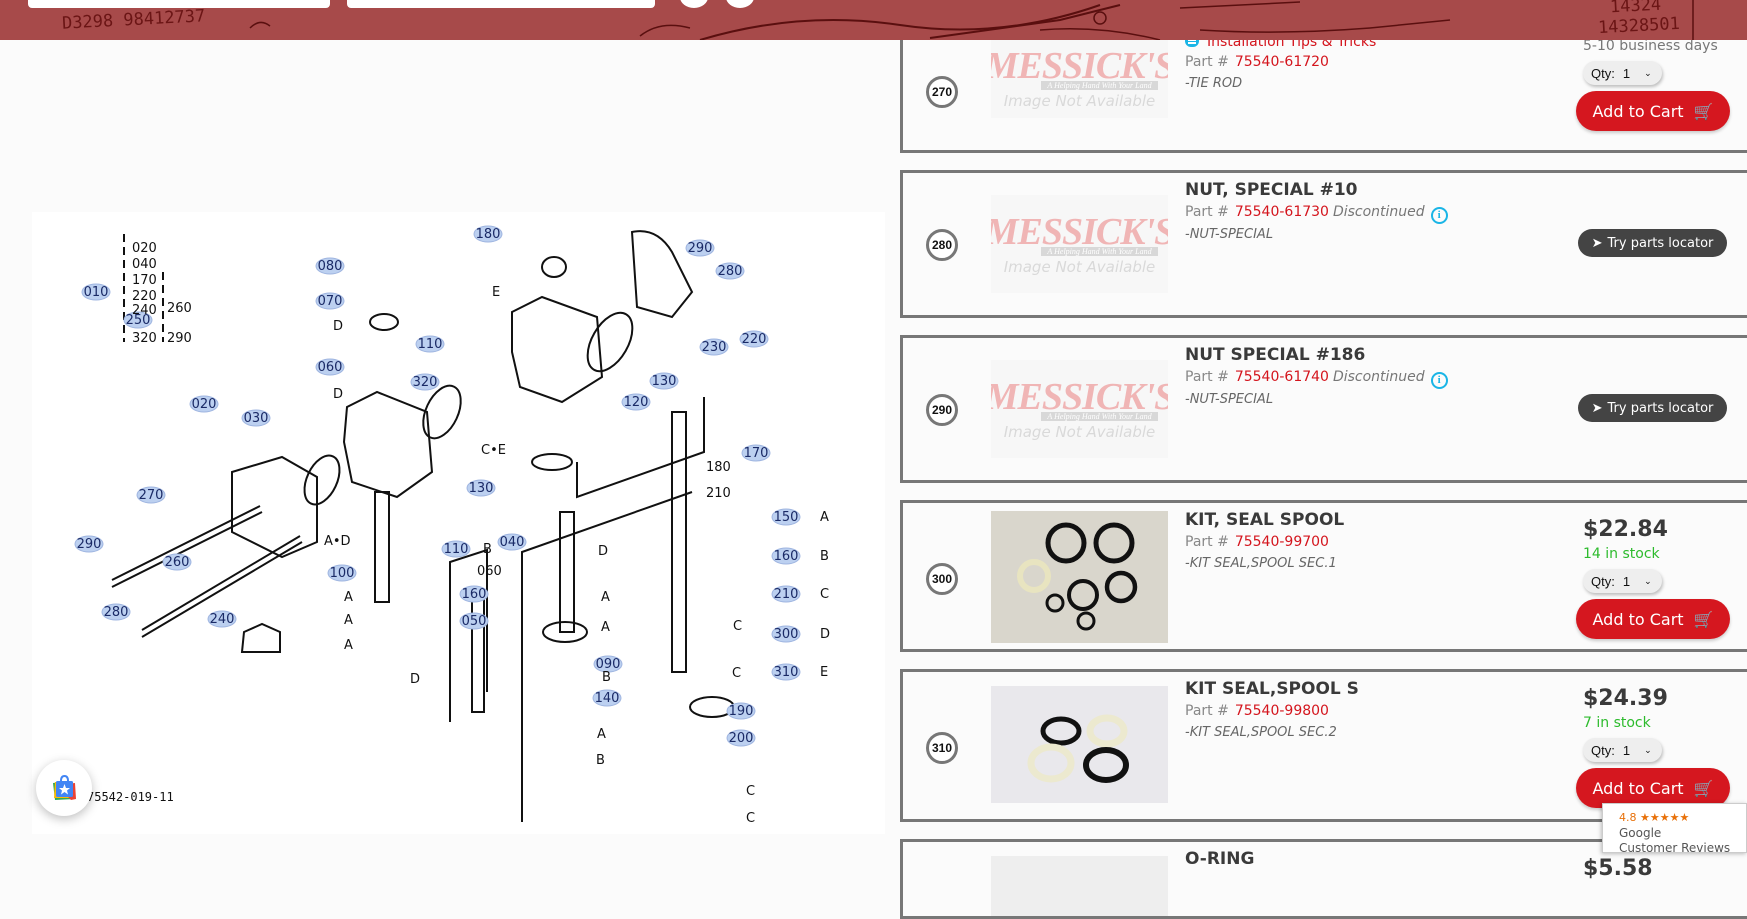  I want to click on diagram-callout: 010, so click(96, 292).